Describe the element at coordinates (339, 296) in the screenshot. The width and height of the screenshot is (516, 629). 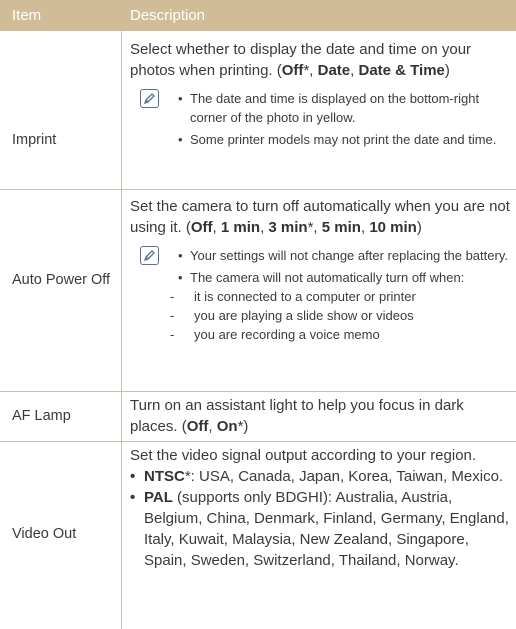
I see `note-subitem: it is connected to a computer or printer` at that location.